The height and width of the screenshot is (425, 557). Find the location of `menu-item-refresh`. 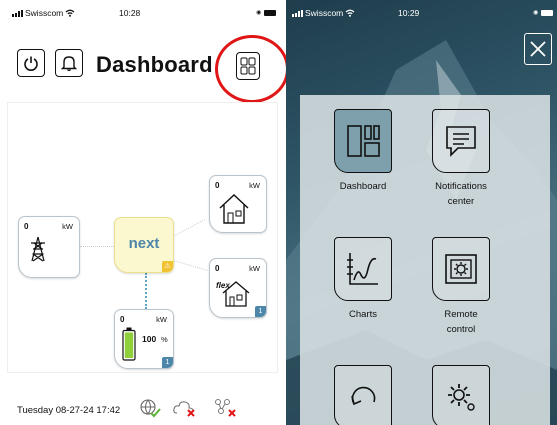

menu-item-refresh is located at coordinates (363, 395).